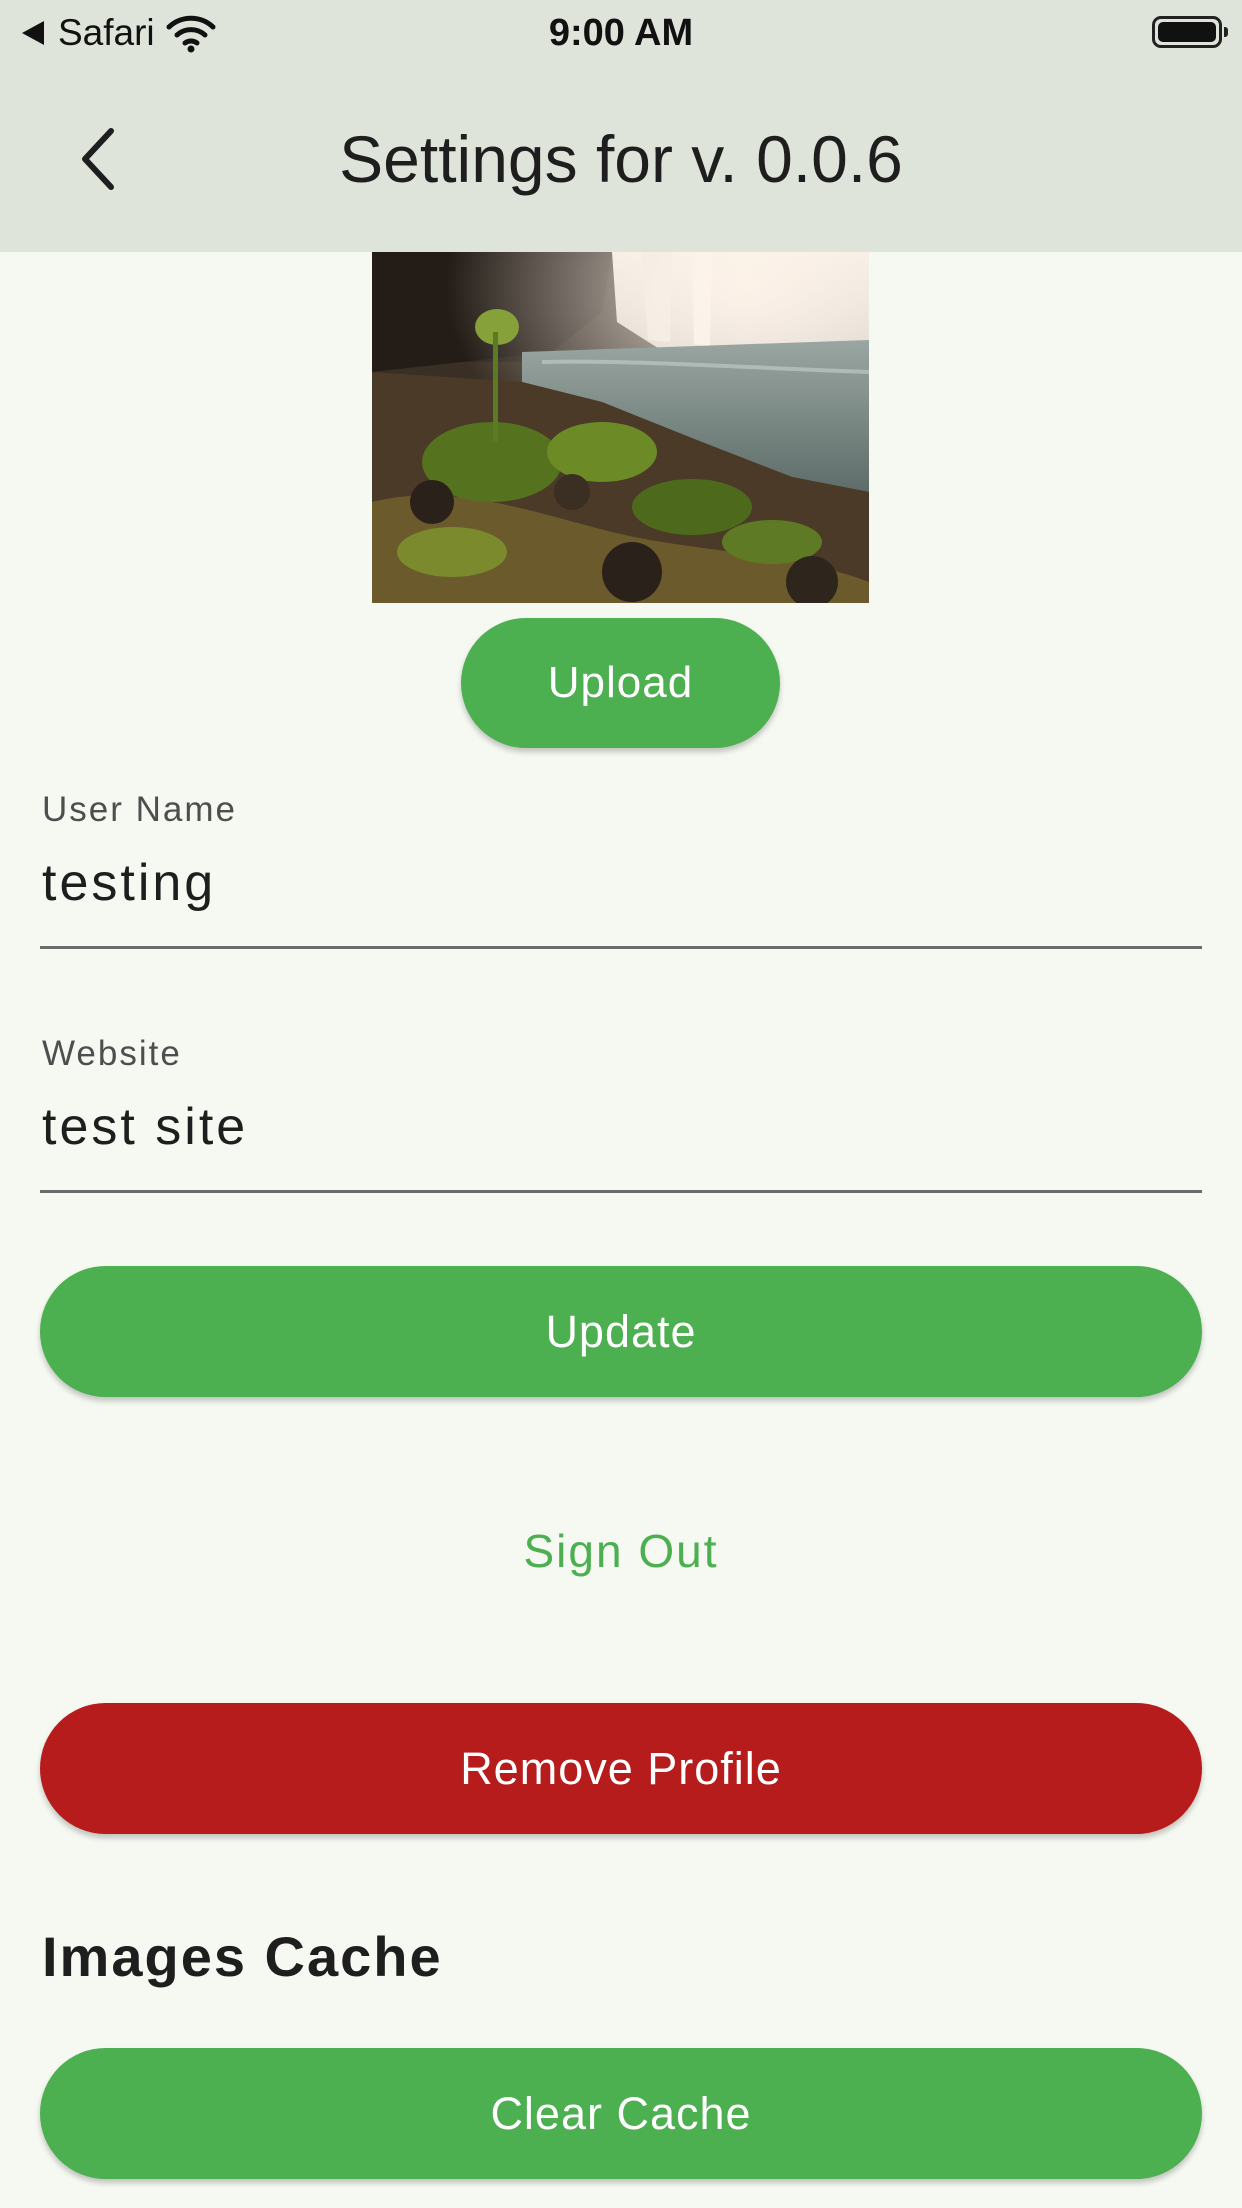 This screenshot has width=1242, height=2208. What do you see at coordinates (620, 683) in the screenshot?
I see `upload-button: Upload` at bounding box center [620, 683].